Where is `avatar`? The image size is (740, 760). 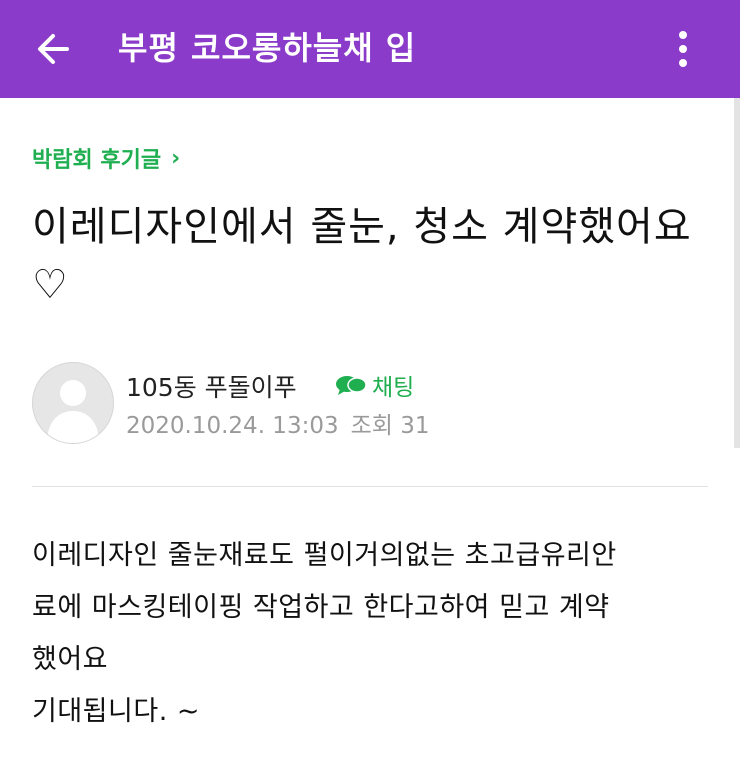 avatar is located at coordinates (73, 403).